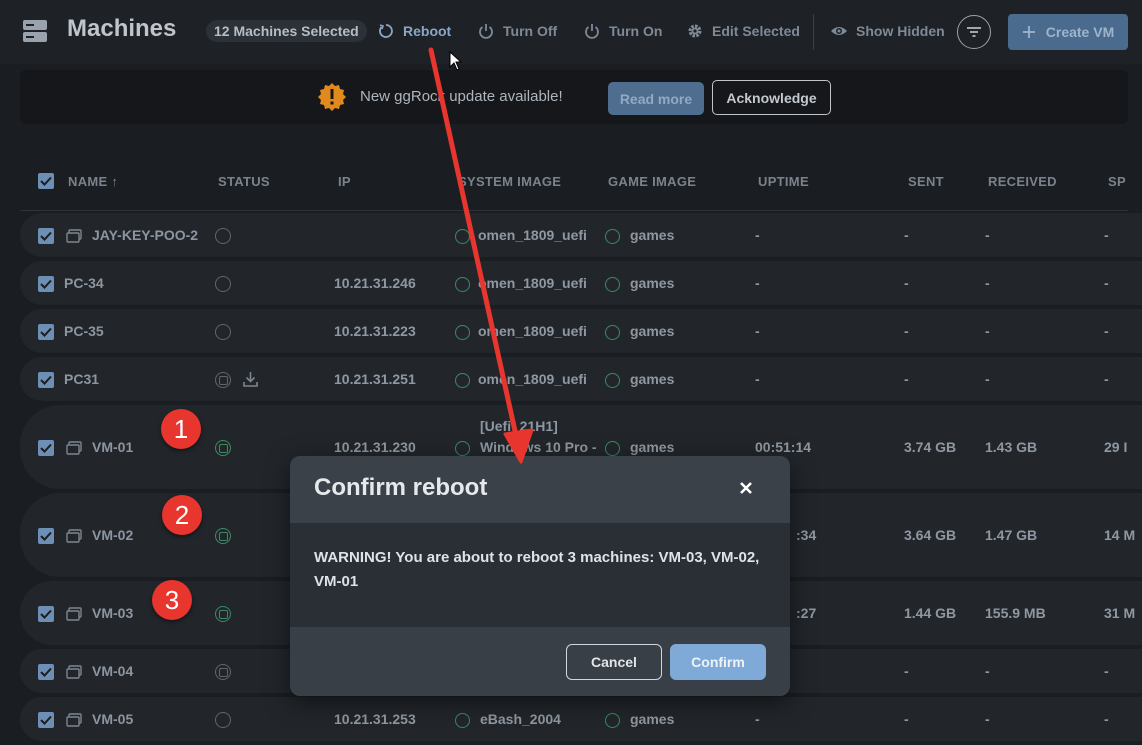 The height and width of the screenshot is (745, 1142). Describe the element at coordinates (581, 719) in the screenshot. I see `table-row` at that location.